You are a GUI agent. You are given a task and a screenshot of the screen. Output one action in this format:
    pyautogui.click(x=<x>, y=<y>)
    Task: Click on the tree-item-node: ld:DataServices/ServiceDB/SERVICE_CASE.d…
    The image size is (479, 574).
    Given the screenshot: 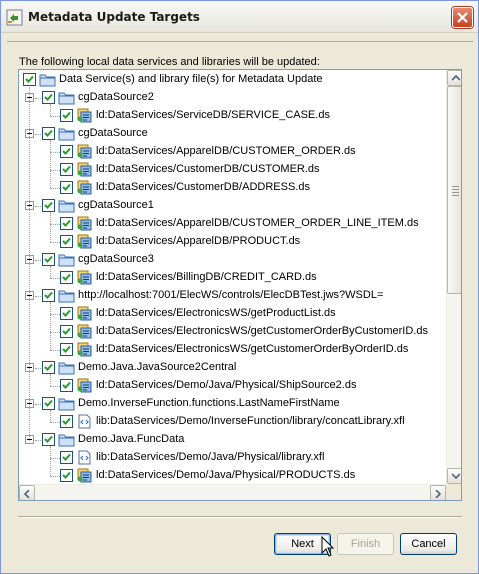 What is the action you would take?
    pyautogui.click(x=232, y=116)
    